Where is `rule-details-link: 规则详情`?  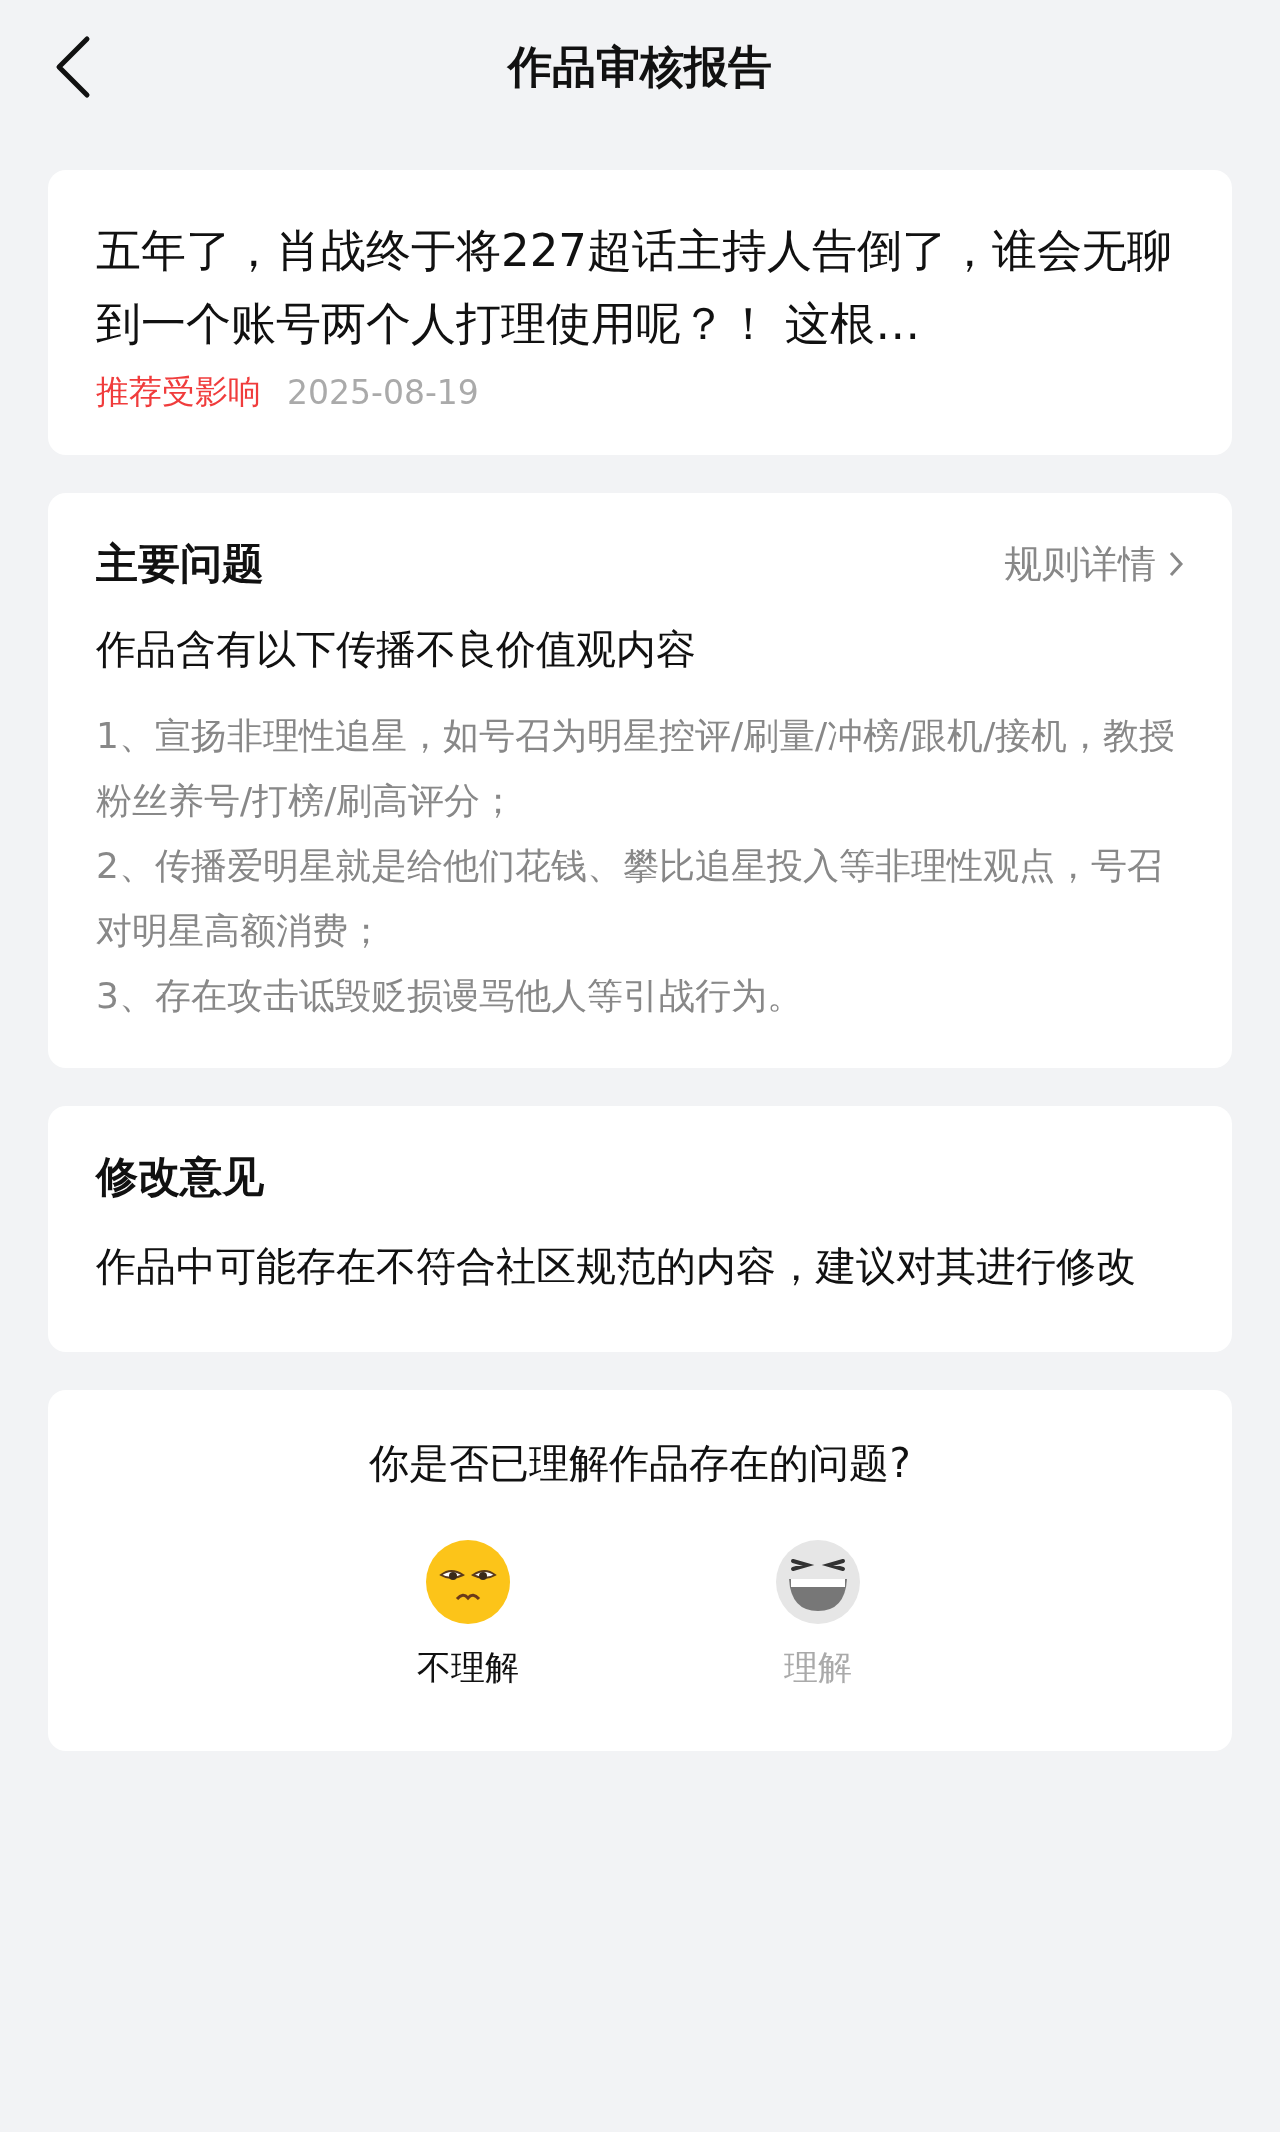 rule-details-link: 规则详情 is located at coordinates (1094, 564).